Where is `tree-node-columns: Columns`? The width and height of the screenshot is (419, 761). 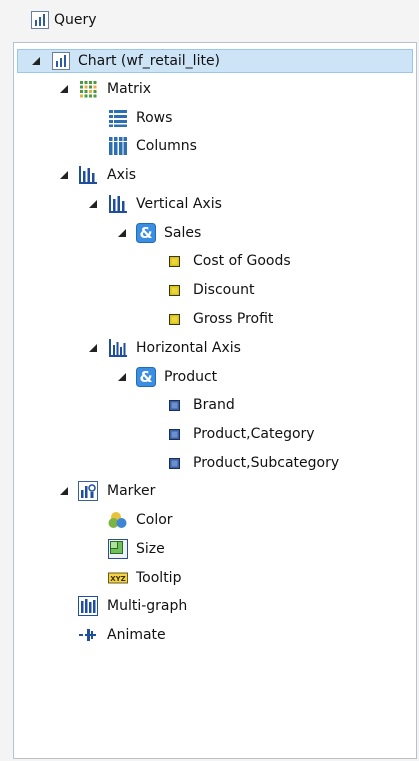
tree-node-columns: Columns is located at coordinates (214, 146).